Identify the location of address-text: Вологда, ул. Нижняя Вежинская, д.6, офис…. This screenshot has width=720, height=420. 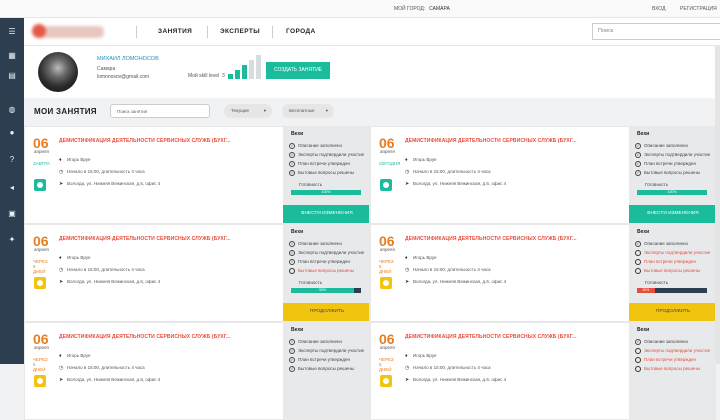
(460, 281).